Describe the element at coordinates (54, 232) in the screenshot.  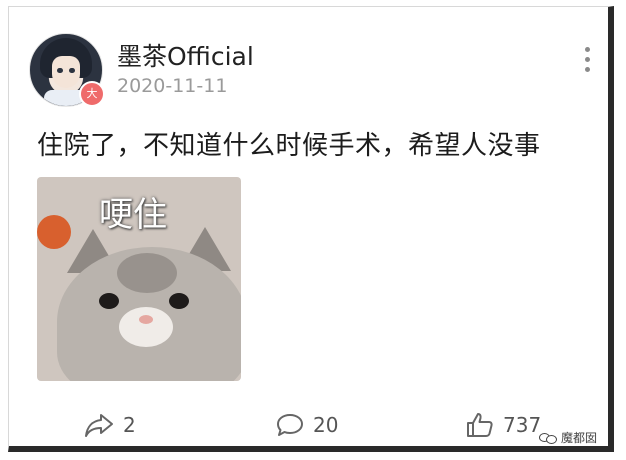
I see `fruit-shape` at that location.